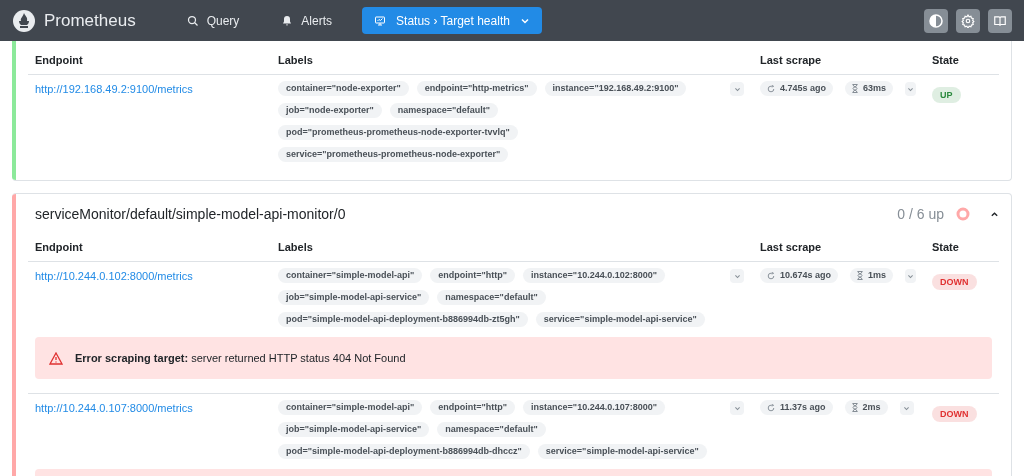  I want to click on endpoint-link: http://10.244.0.102:8000/metrics, so click(114, 276).